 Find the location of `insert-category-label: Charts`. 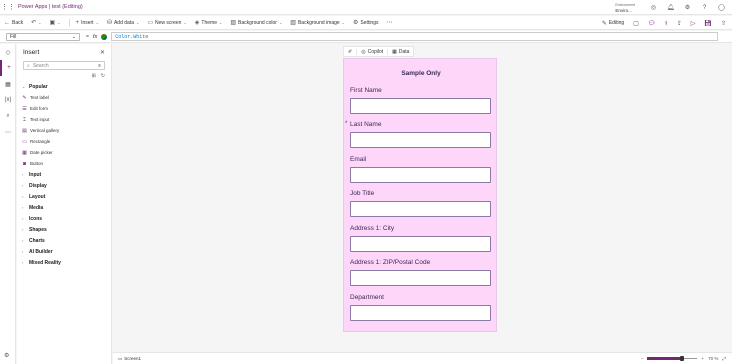

insert-category-label: Charts is located at coordinates (37, 240).